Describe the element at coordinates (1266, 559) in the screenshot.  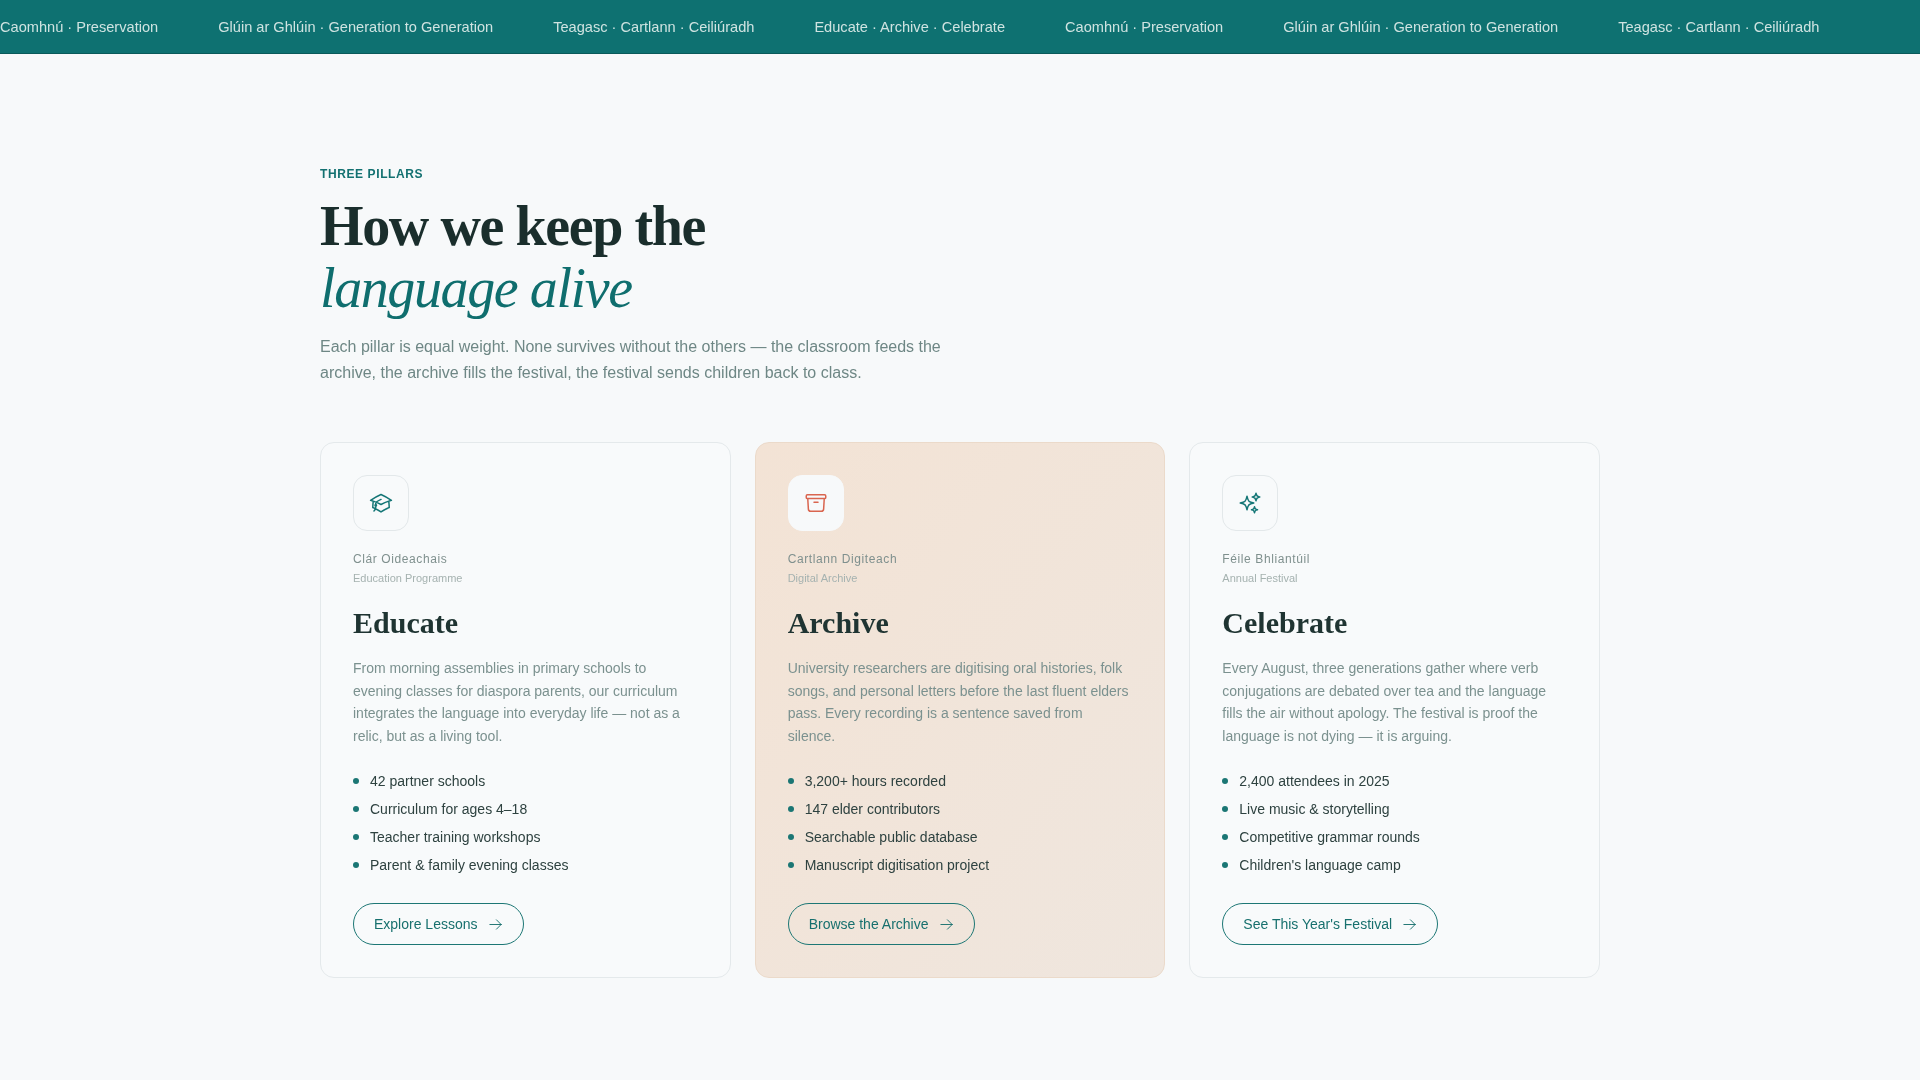
I see `card-irish-label: Féile Bhliantúil` at that location.